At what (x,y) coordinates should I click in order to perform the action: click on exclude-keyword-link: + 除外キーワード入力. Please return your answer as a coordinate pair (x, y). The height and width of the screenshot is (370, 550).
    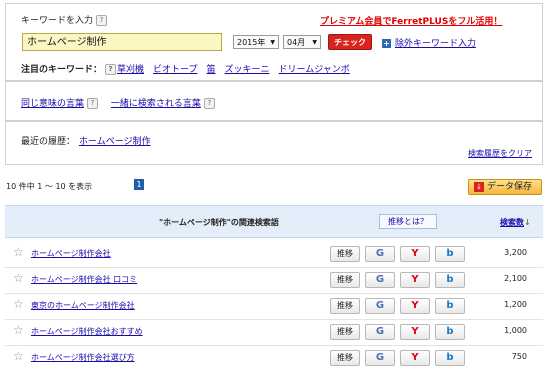
    Looking at the image, I should click on (429, 42).